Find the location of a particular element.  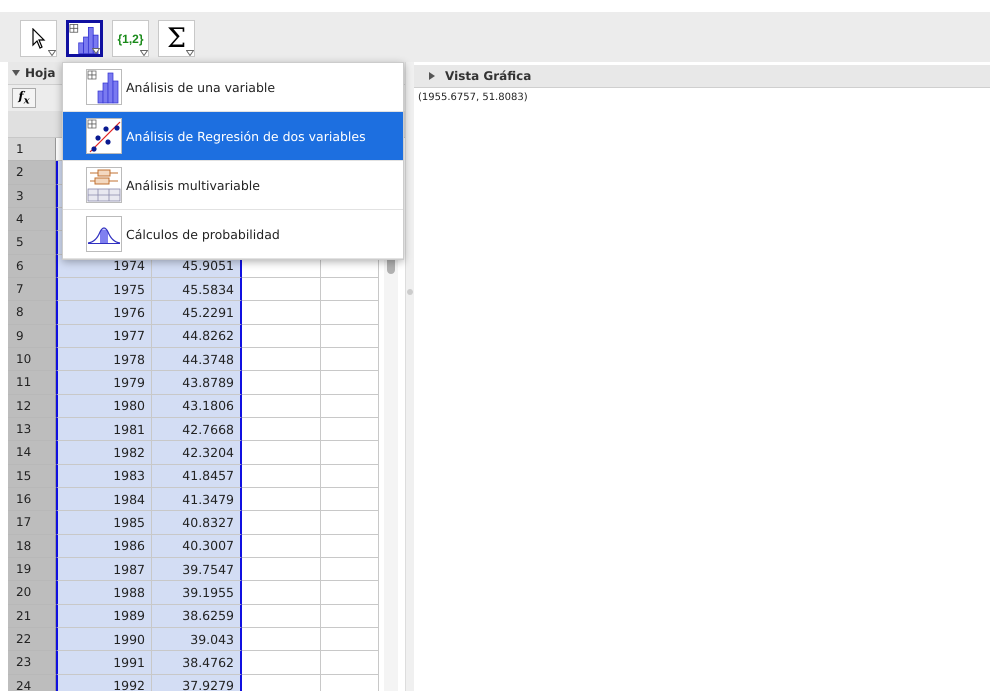

table-cell: 44.3748 is located at coordinates (197, 360).